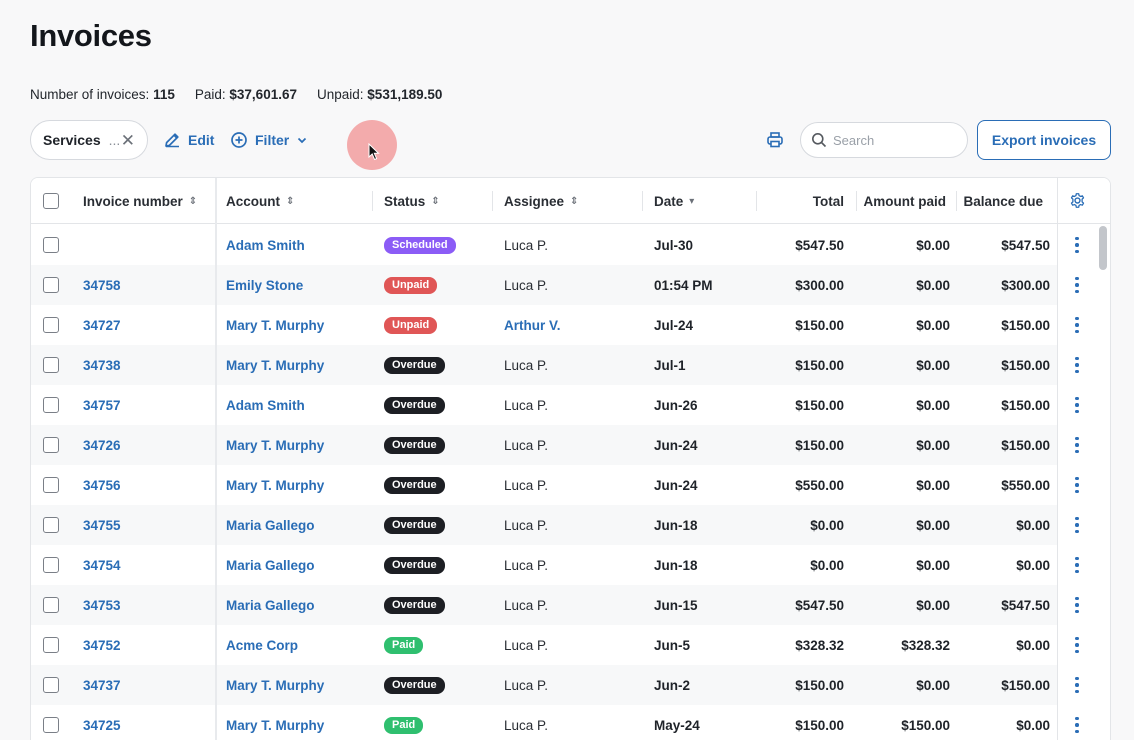  What do you see at coordinates (1103, 248) in the screenshot?
I see `vertical-scrollbar` at bounding box center [1103, 248].